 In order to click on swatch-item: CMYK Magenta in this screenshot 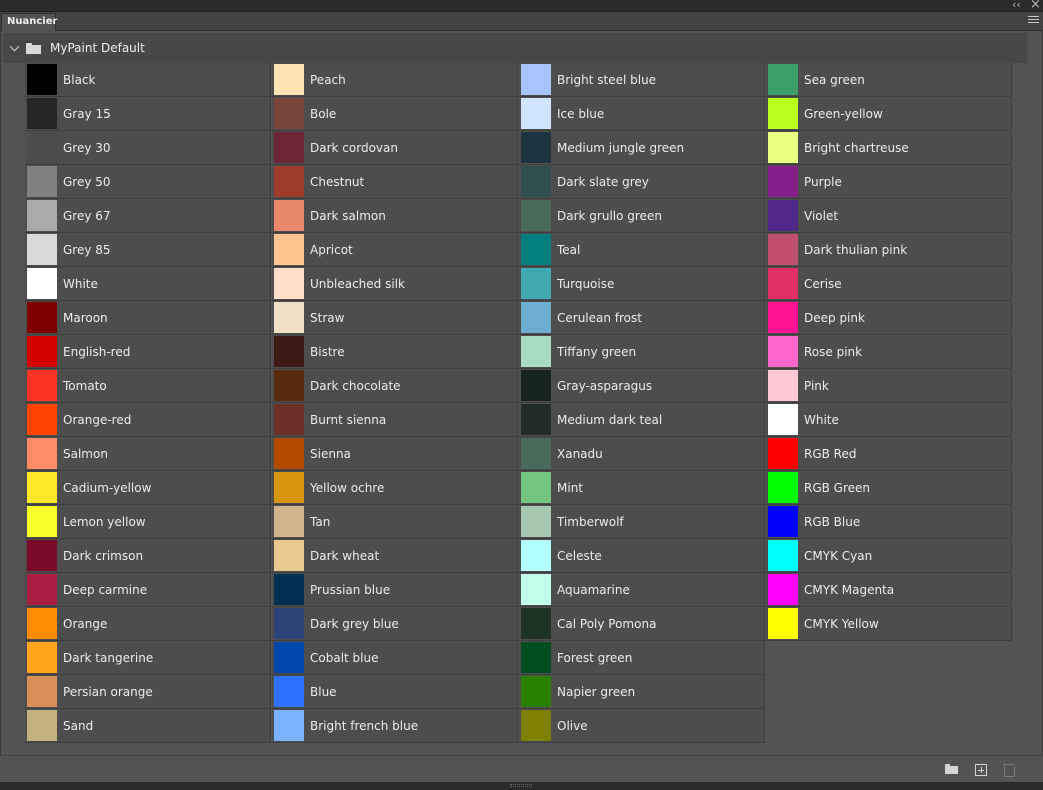, I will do `click(889, 590)`.